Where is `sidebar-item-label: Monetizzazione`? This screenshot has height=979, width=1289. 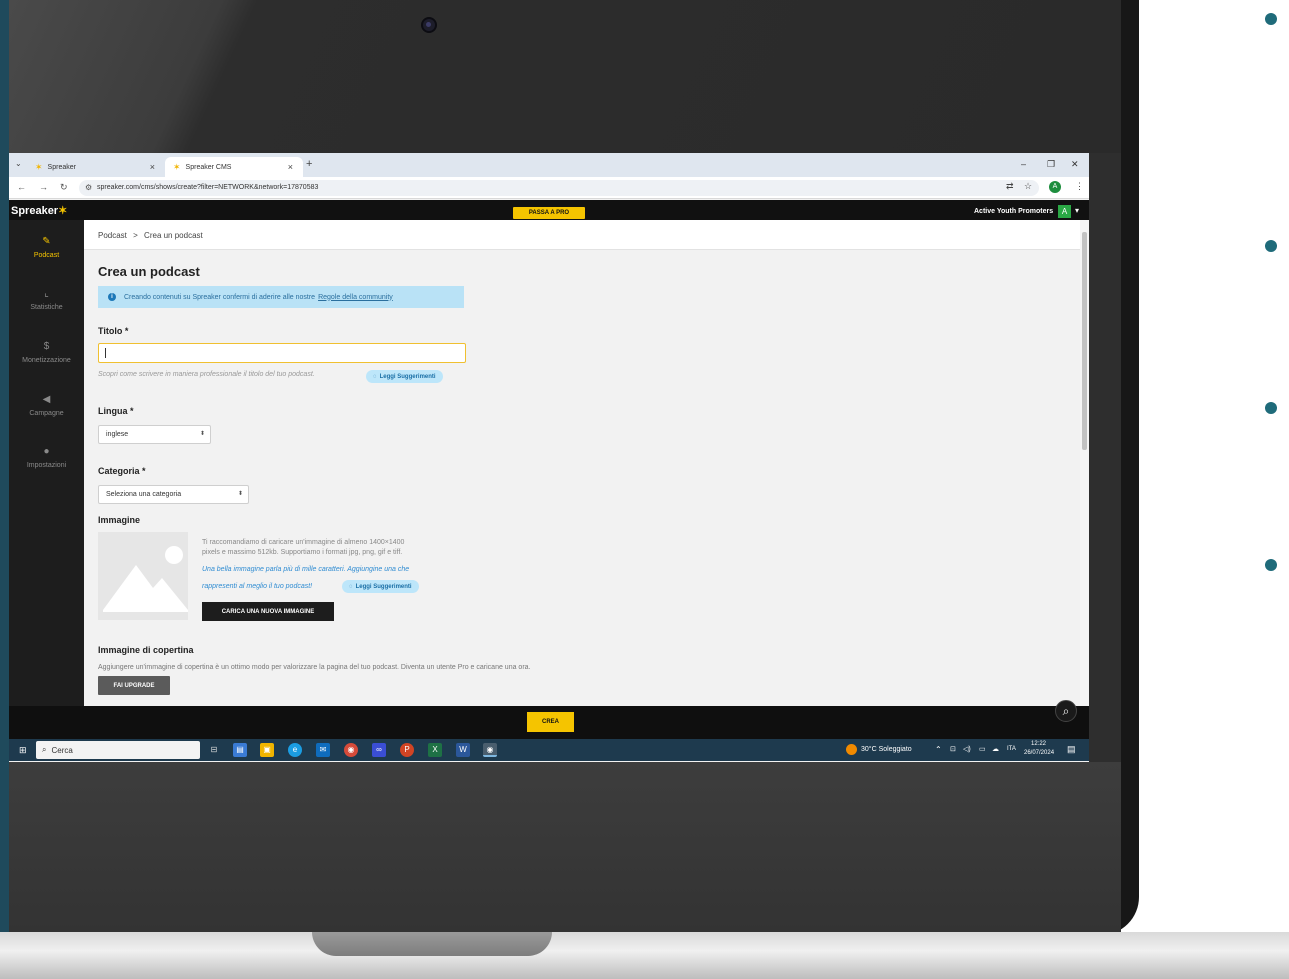
sidebar-item-label: Monetizzazione is located at coordinates (46, 360).